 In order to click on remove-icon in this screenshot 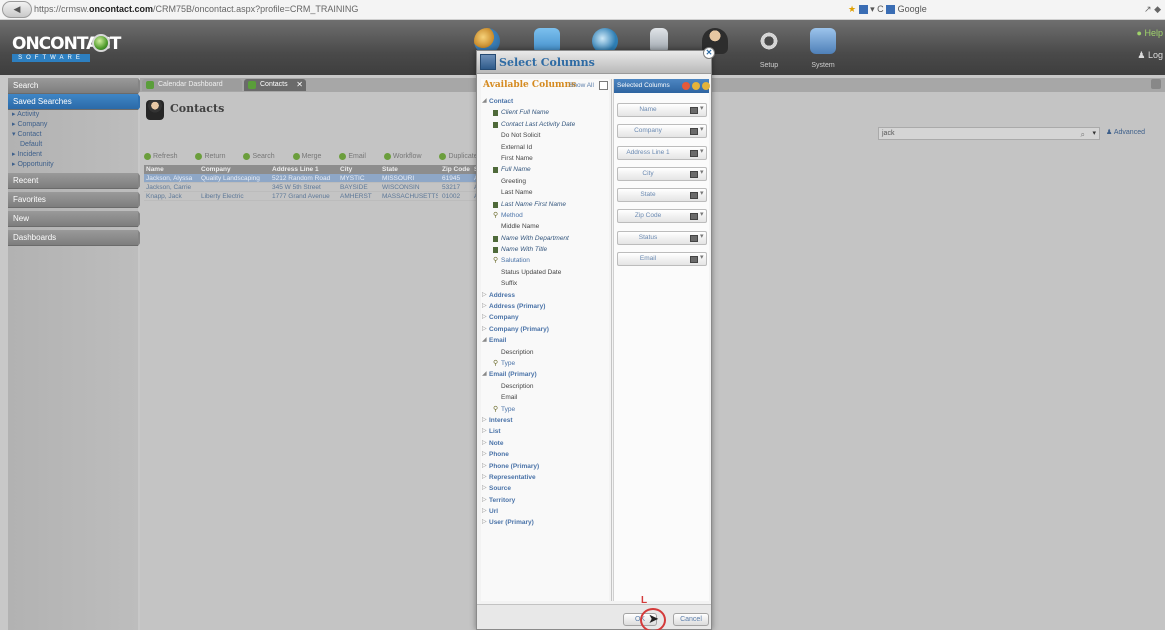, I will do `click(686, 86)`.